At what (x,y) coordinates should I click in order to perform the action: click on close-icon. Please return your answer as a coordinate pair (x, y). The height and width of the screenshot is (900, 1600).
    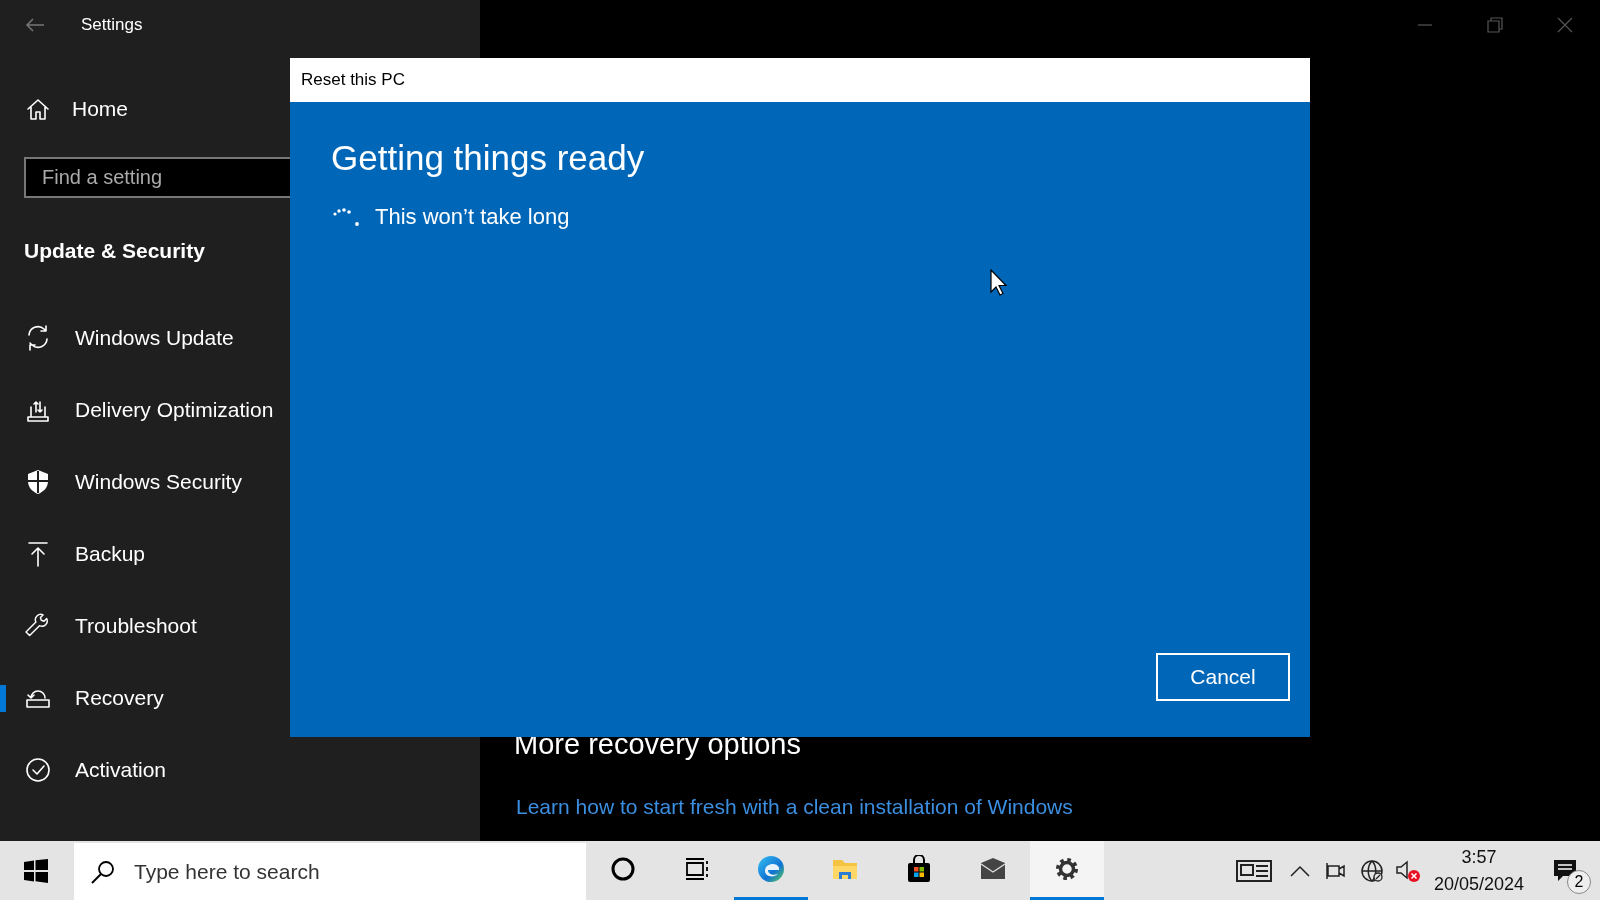
    Looking at the image, I should click on (1565, 25).